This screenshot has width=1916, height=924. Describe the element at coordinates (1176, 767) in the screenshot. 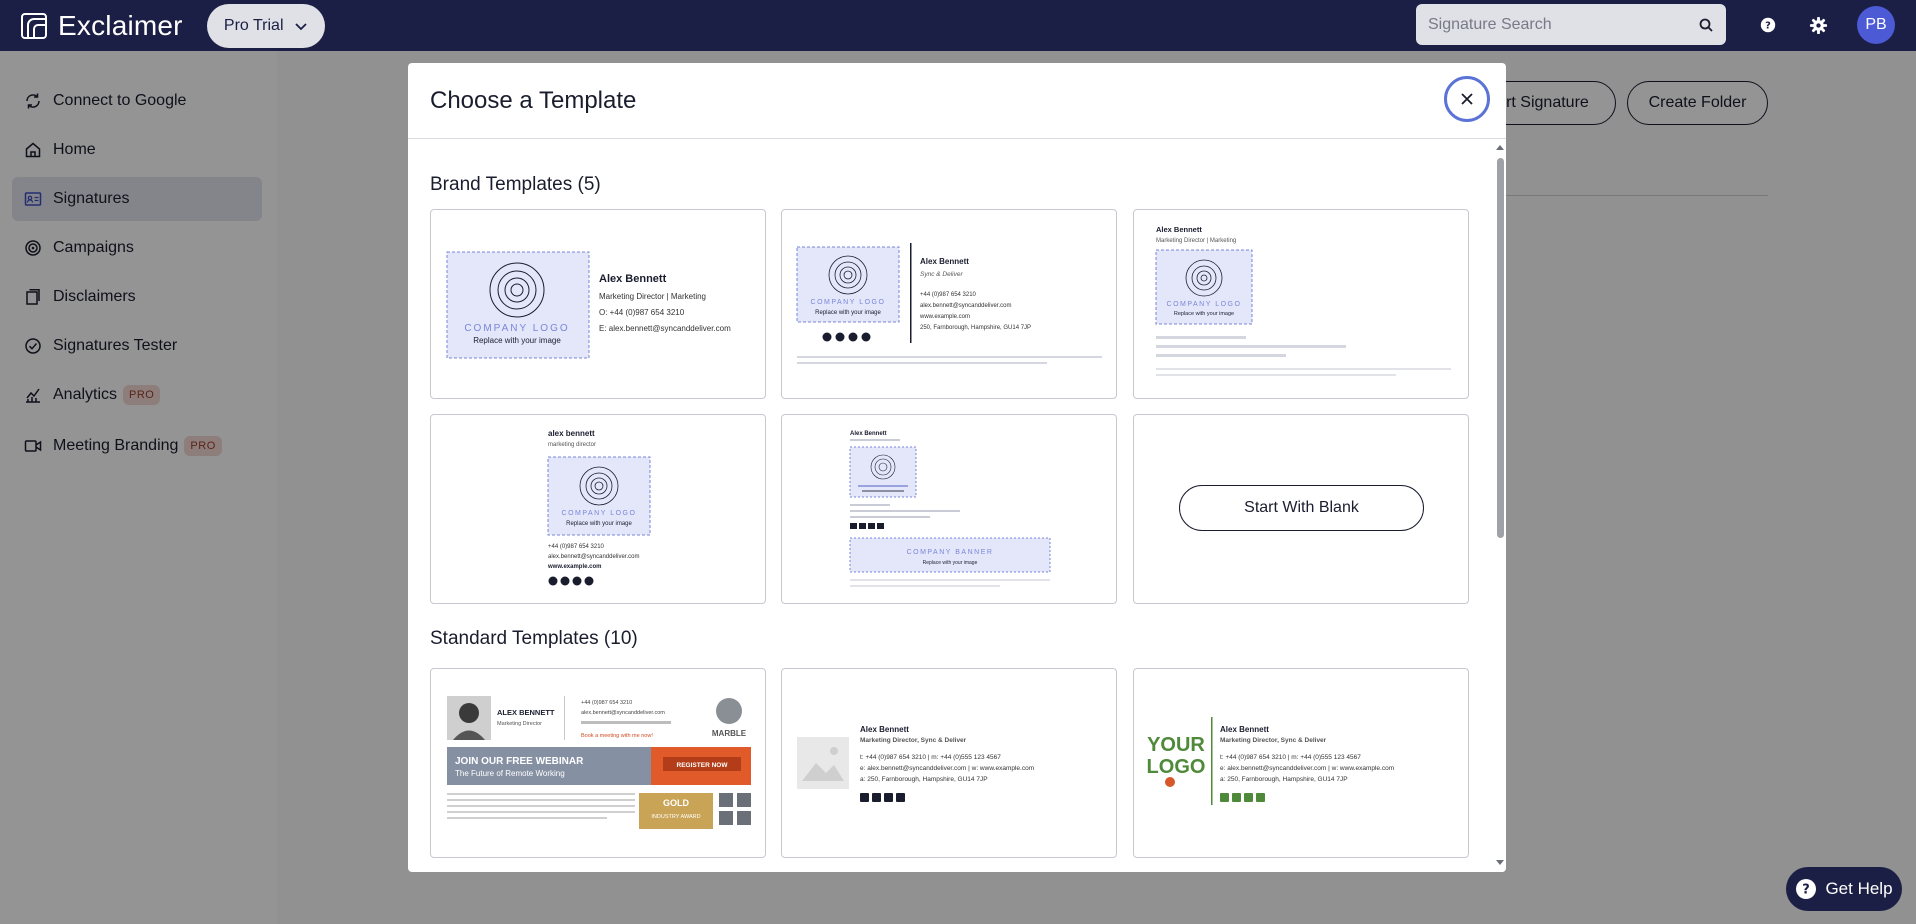

I see `logo-text-bottom: LOGO` at that location.